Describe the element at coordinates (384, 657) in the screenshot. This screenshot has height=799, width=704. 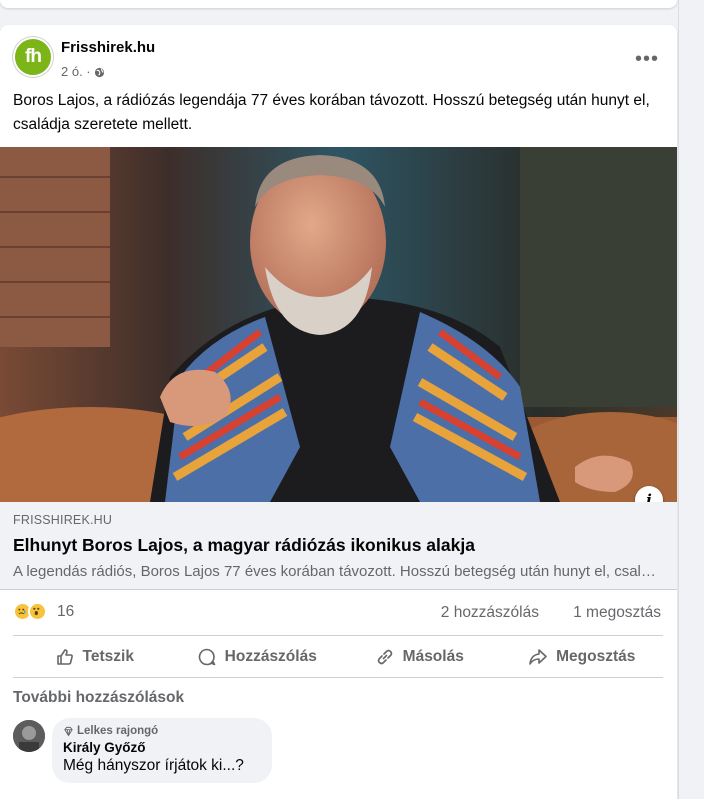
I see `link-icon` at that location.